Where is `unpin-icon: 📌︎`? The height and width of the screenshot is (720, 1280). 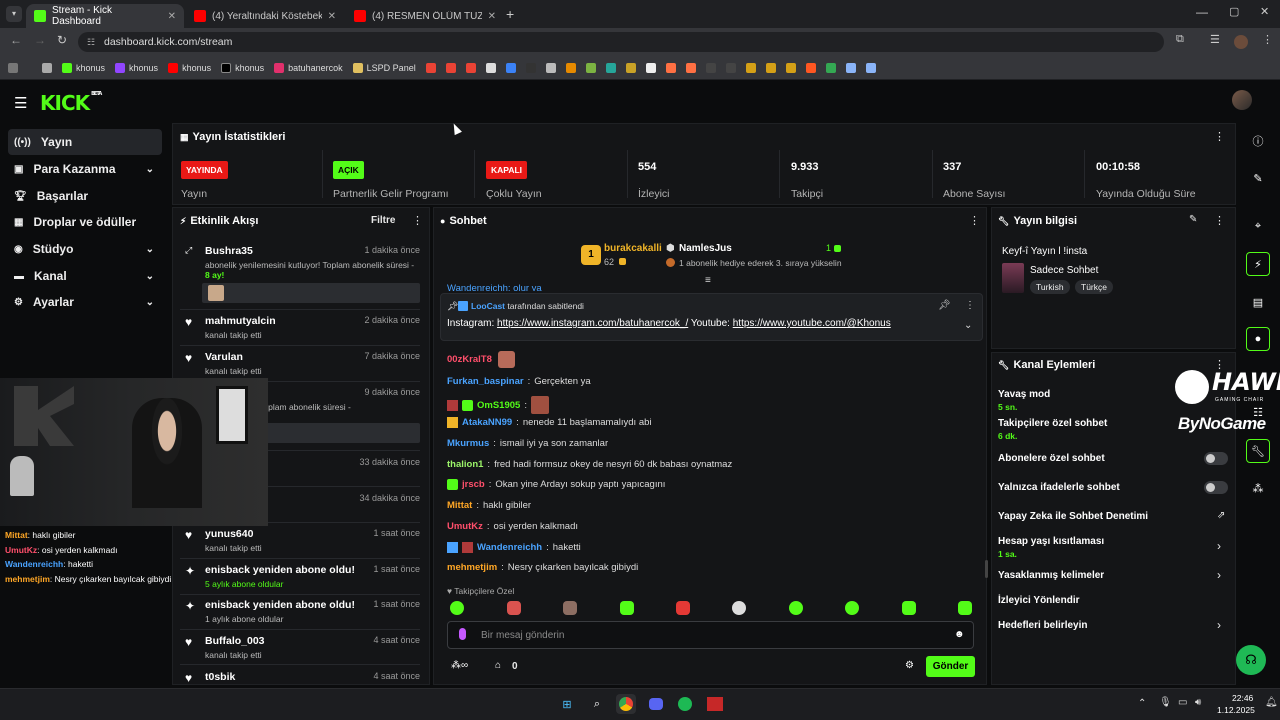
unpin-icon: 📌︎ is located at coordinates (944, 305).